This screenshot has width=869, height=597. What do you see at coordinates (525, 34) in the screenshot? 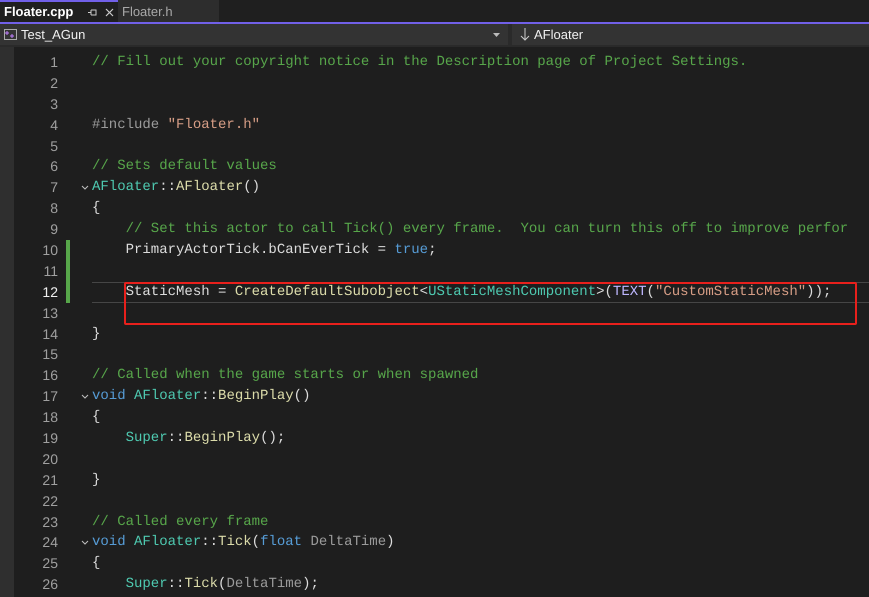
I see `arrow-down-icon` at bounding box center [525, 34].